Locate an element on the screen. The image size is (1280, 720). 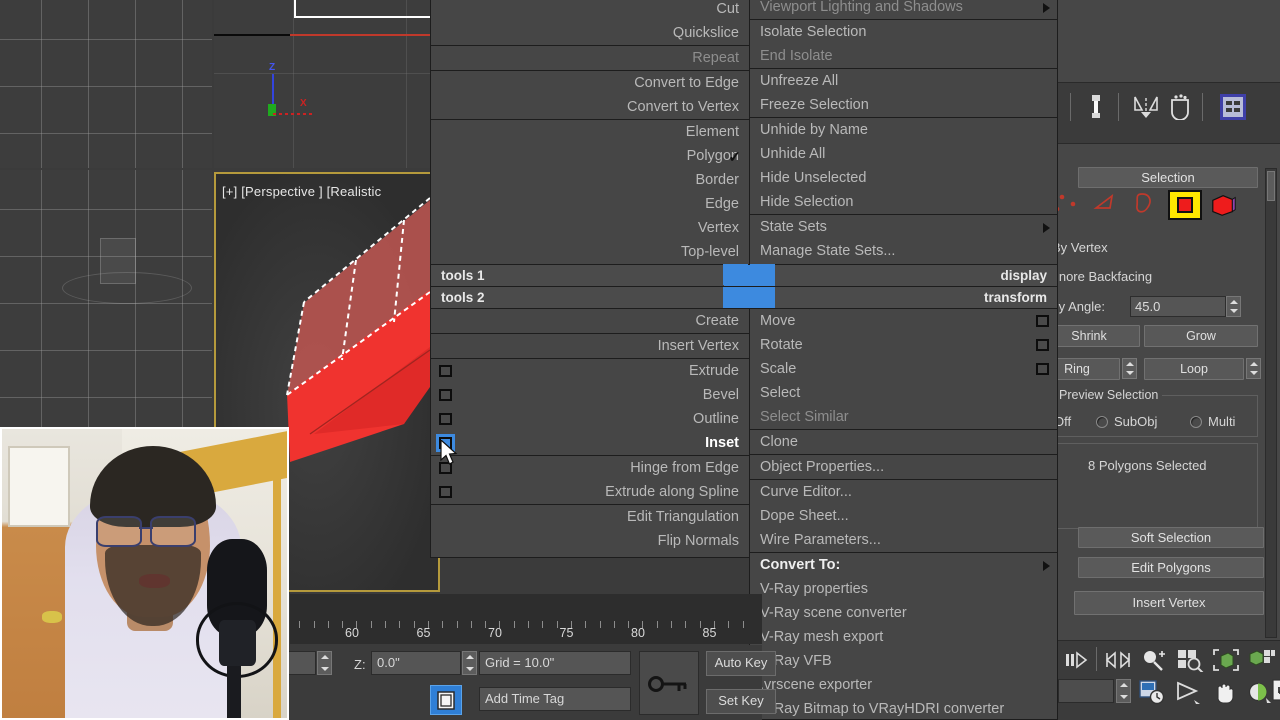
quad-item-rotate: Rotate is located at coordinates (903, 345).